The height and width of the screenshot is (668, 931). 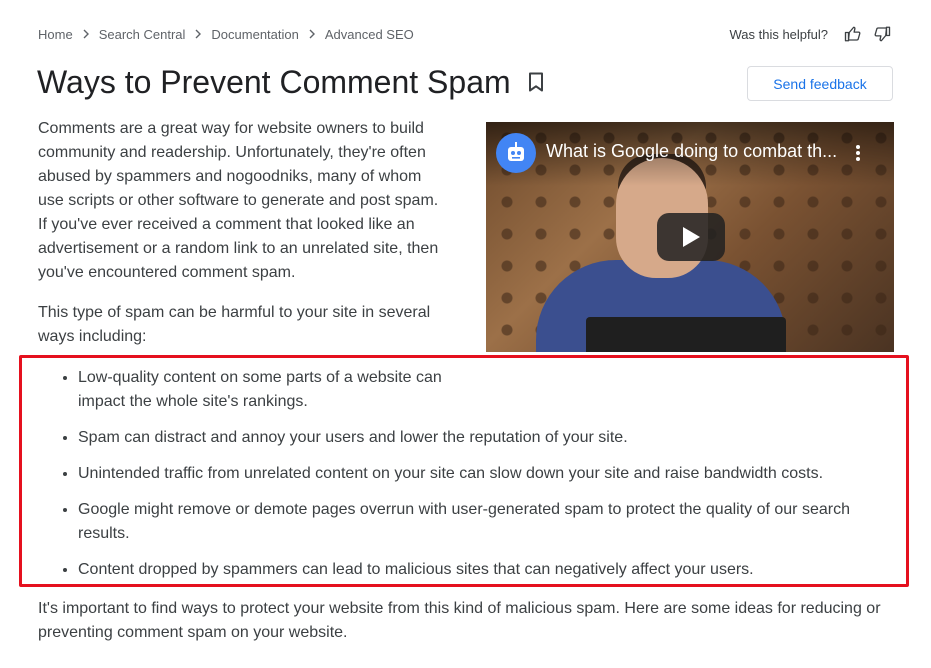 What do you see at coordinates (853, 34) in the screenshot?
I see `thumb-up-icon` at bounding box center [853, 34].